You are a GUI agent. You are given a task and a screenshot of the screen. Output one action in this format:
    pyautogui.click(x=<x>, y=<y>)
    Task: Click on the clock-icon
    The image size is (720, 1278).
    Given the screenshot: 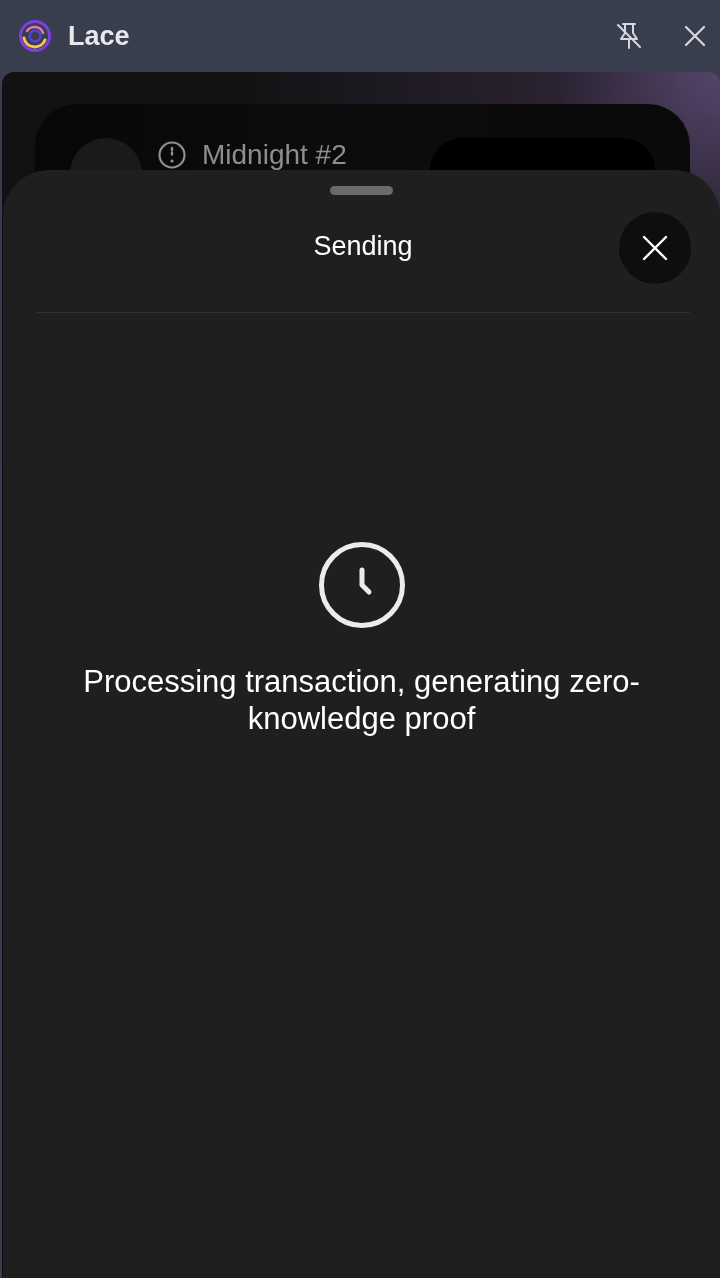 What is the action you would take?
    pyautogui.click(x=361, y=585)
    